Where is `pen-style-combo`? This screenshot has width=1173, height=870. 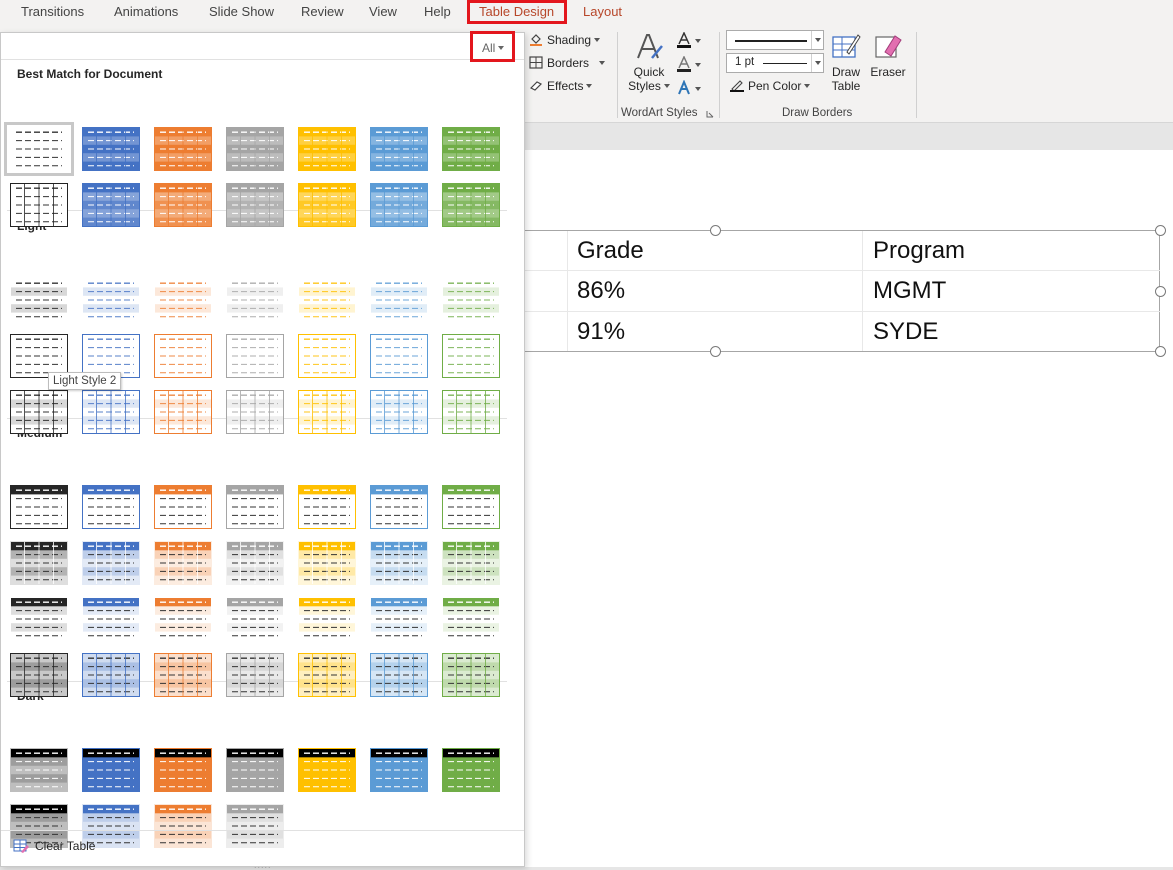
pen-style-combo is located at coordinates (775, 40).